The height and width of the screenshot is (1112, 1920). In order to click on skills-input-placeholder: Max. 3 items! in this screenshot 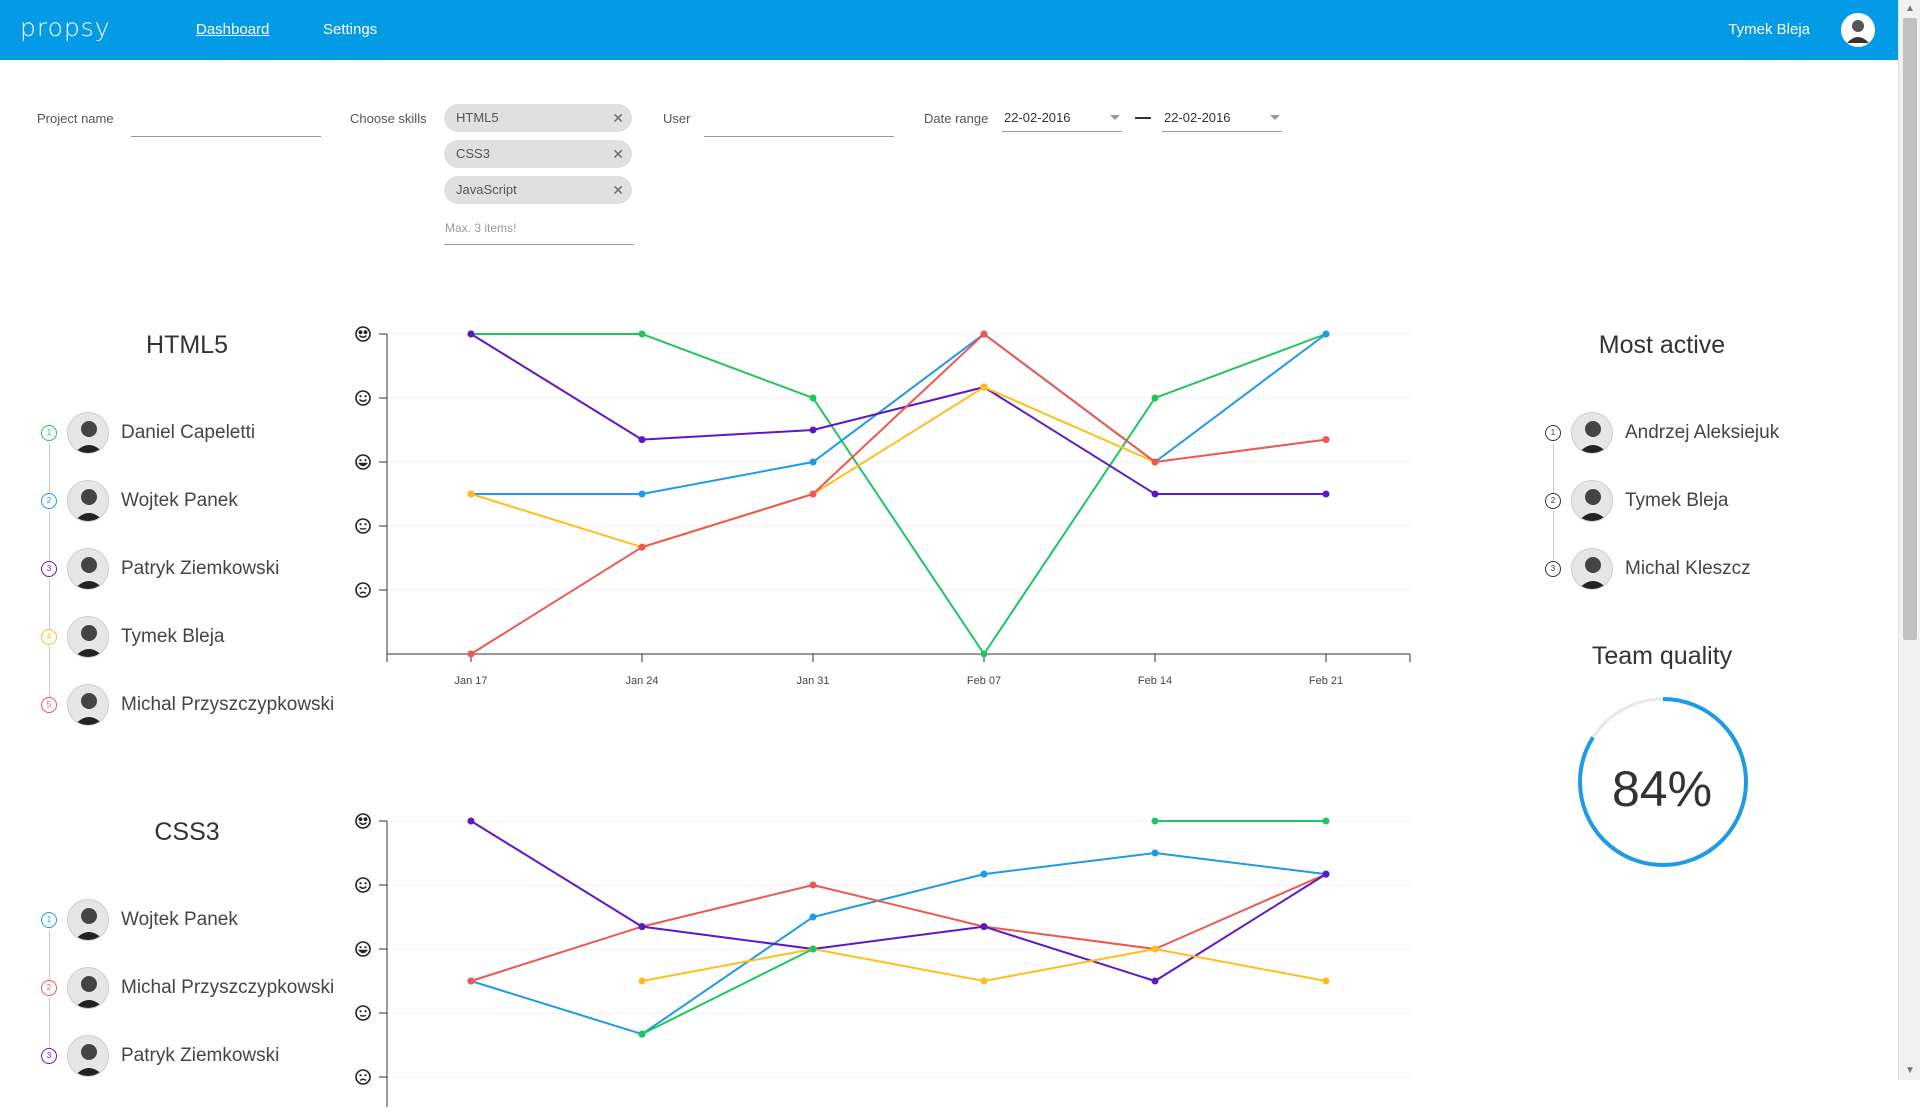, I will do `click(480, 228)`.